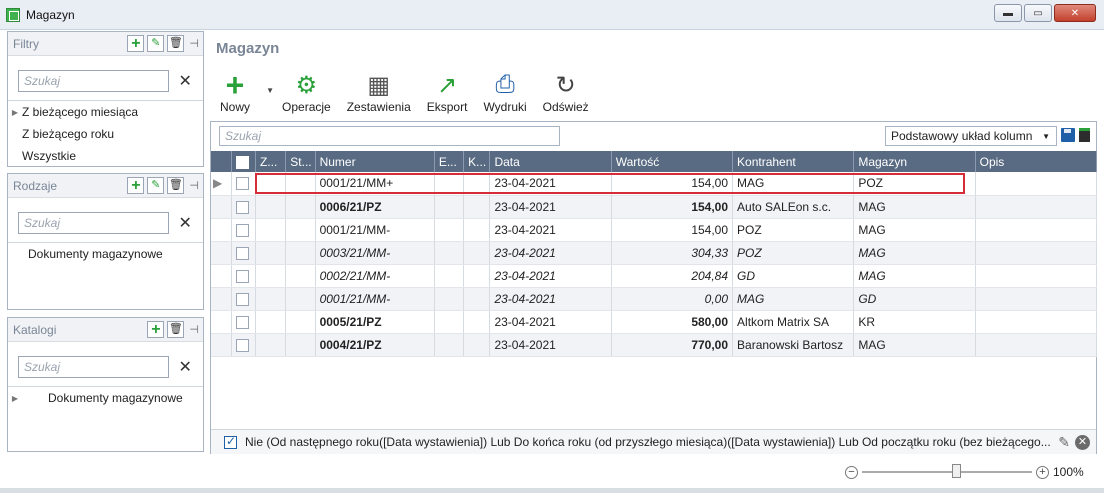 This screenshot has height=493, width=1104. Describe the element at coordinates (566, 94) in the screenshot. I see `refresh-button: ↻ Odśwież` at that location.